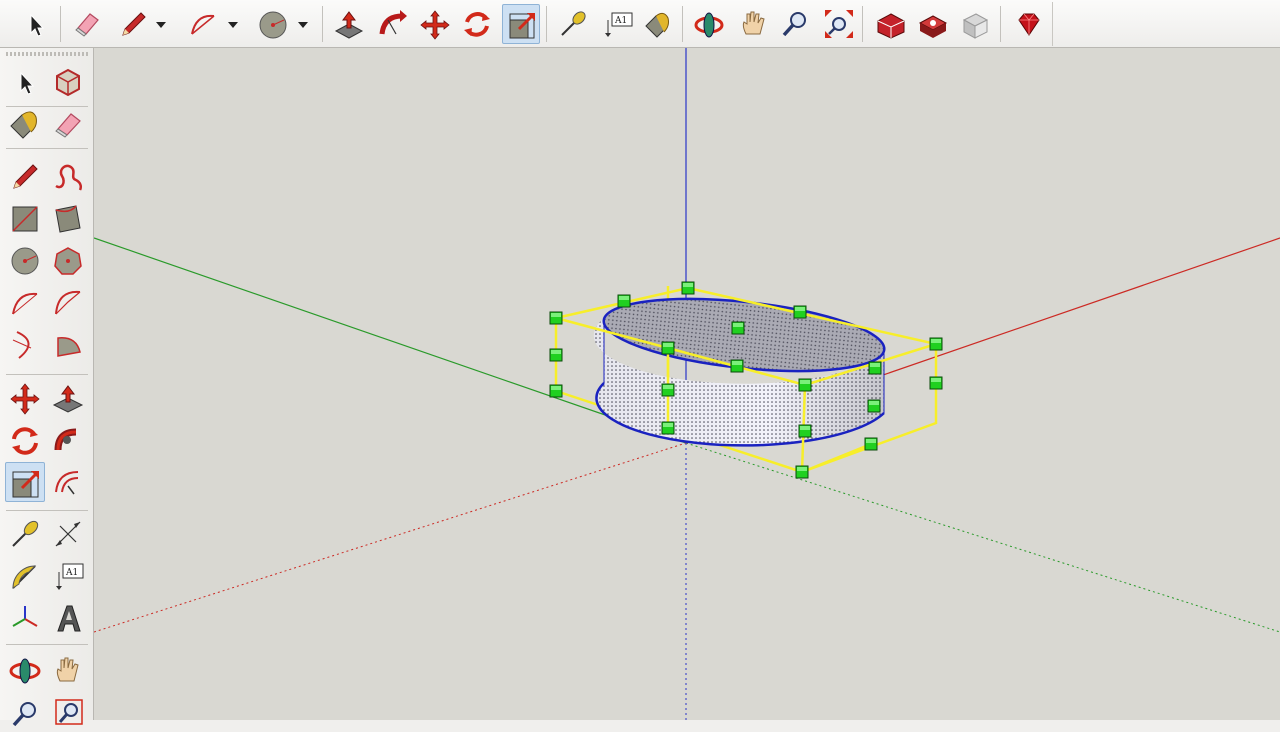  I want to click on rotate-icon, so click(477, 24).